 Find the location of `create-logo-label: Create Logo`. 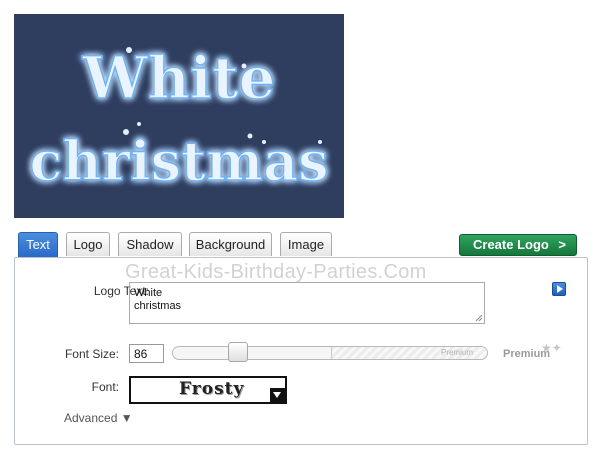

create-logo-label: Create Logo is located at coordinates (511, 244).